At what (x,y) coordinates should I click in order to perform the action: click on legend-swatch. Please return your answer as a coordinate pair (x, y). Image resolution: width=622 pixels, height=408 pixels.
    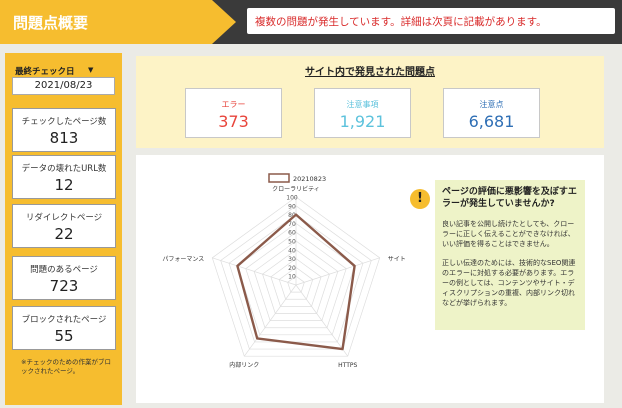
    Looking at the image, I should click on (279, 178).